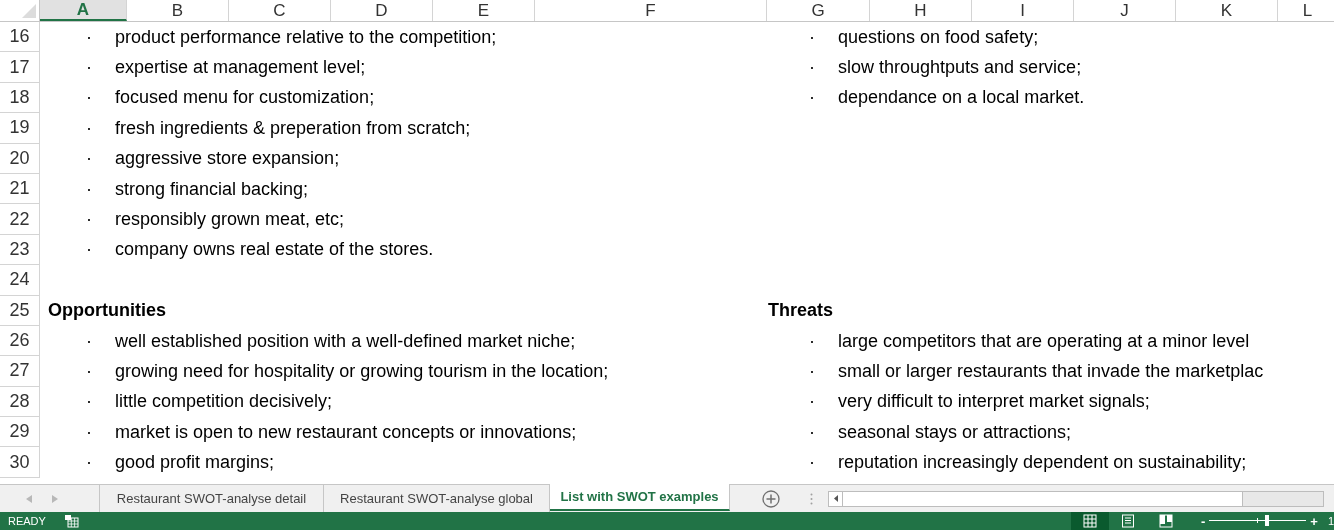  Describe the element at coordinates (382, 10) in the screenshot. I see `column-header: D` at that location.